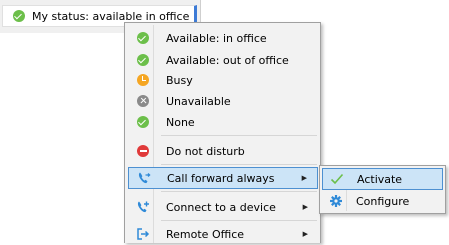 This screenshot has width=449, height=245. What do you see at coordinates (111, 16) in the screenshot?
I see `my-status-label: My status: available in office` at bounding box center [111, 16].